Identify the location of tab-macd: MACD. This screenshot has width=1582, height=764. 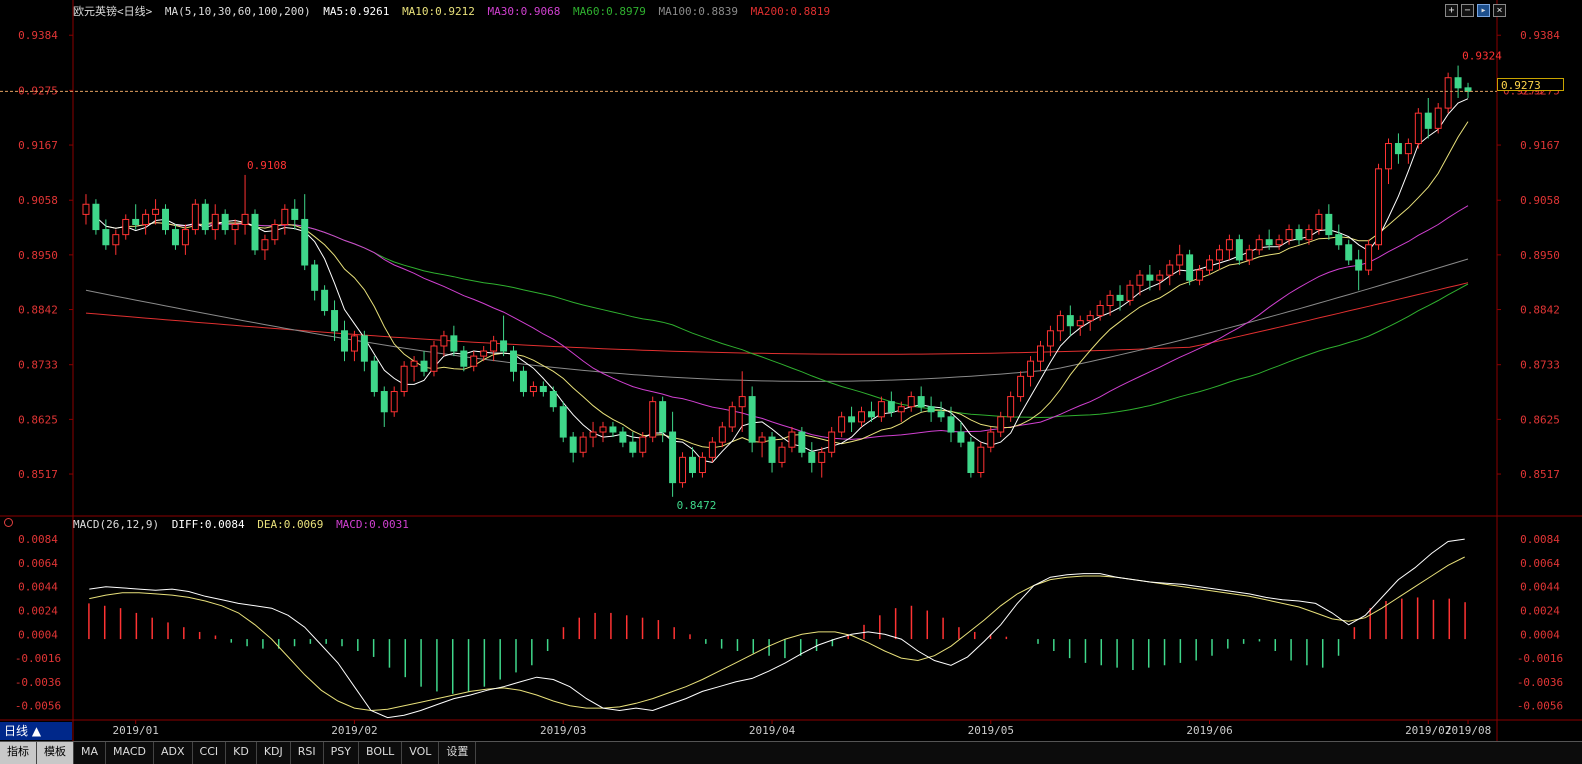
(130, 753).